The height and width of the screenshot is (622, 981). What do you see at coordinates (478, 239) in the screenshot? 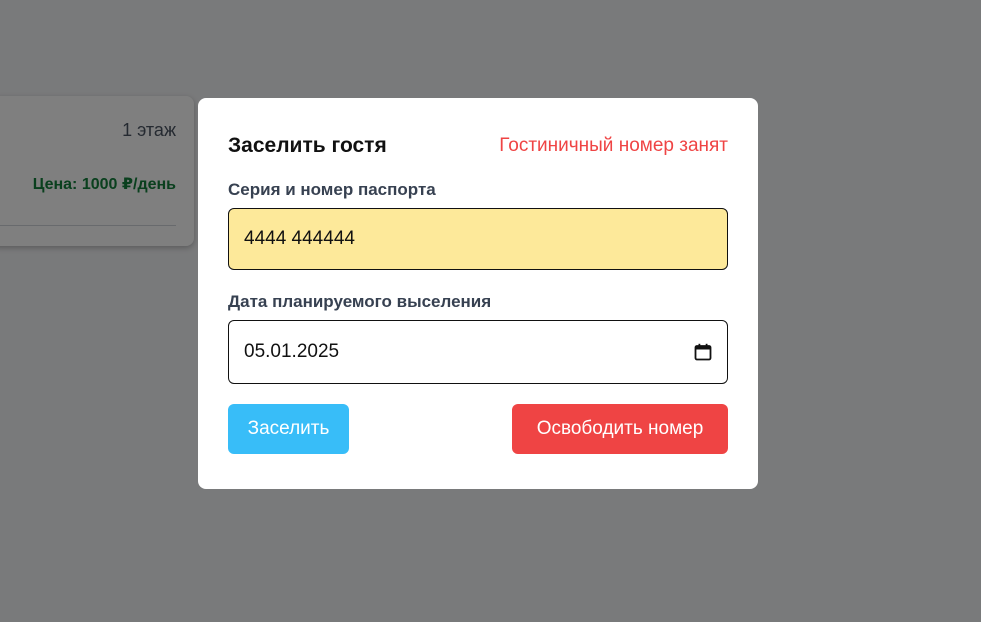
I see `passport-input: 4444 444444` at bounding box center [478, 239].